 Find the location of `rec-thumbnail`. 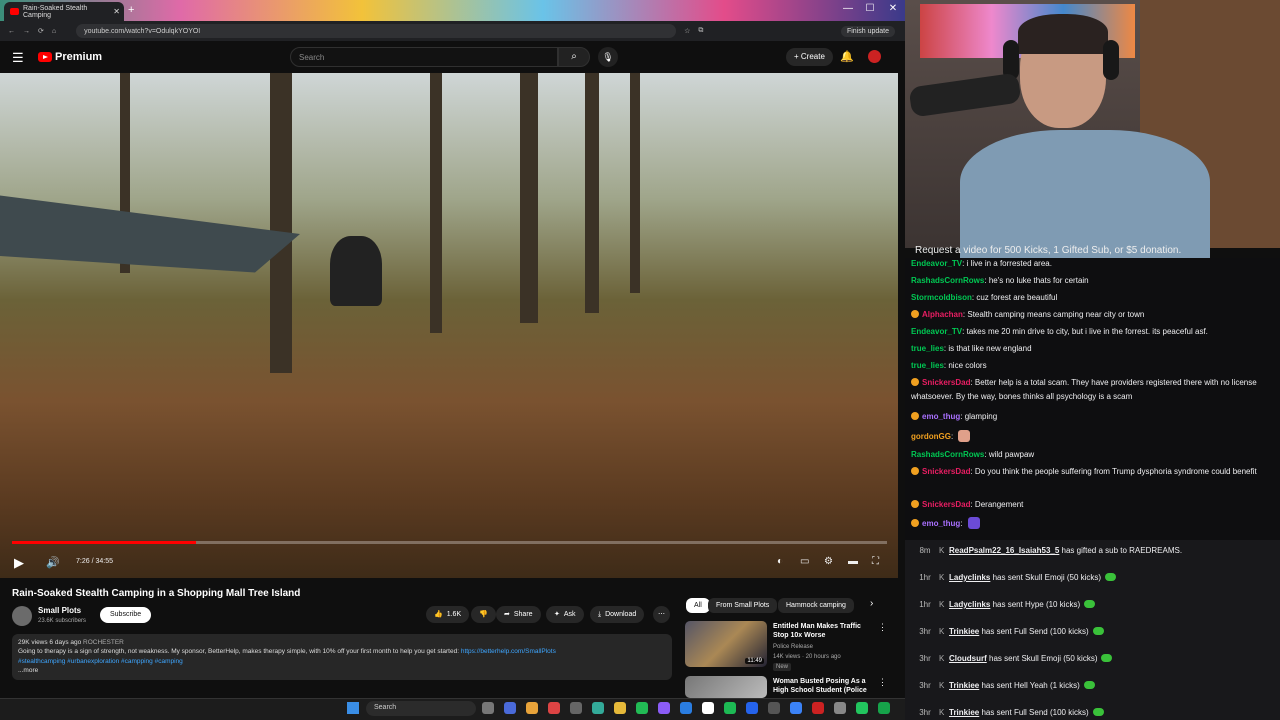

rec-thumbnail is located at coordinates (726, 687).